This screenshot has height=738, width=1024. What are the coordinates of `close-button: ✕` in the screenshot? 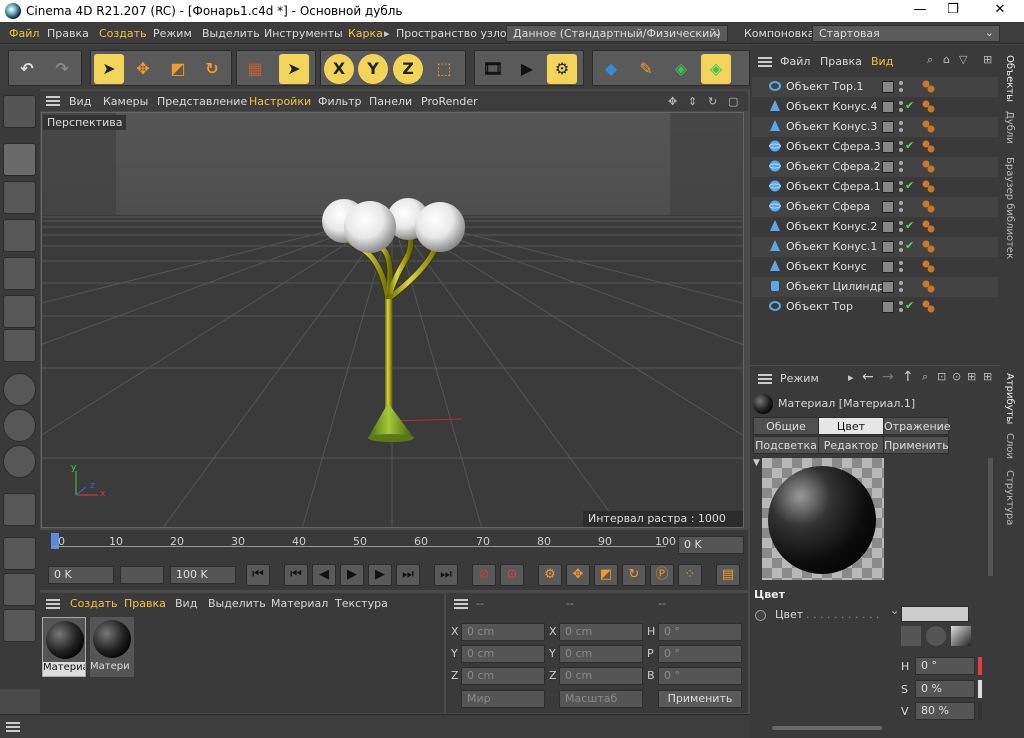 It's located at (1000, 11).